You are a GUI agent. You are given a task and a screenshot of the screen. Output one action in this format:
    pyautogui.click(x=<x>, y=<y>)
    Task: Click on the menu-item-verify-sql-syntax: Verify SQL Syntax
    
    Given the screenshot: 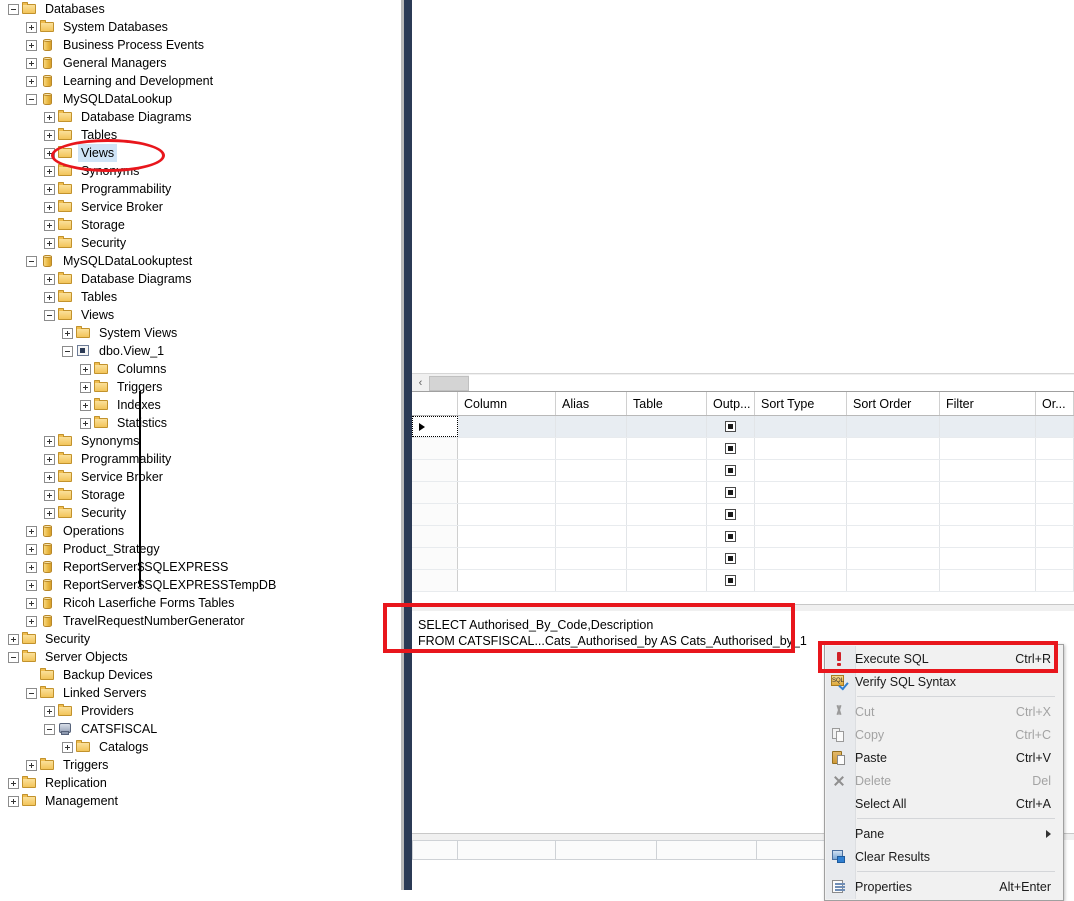 What is the action you would take?
    pyautogui.click(x=944, y=681)
    